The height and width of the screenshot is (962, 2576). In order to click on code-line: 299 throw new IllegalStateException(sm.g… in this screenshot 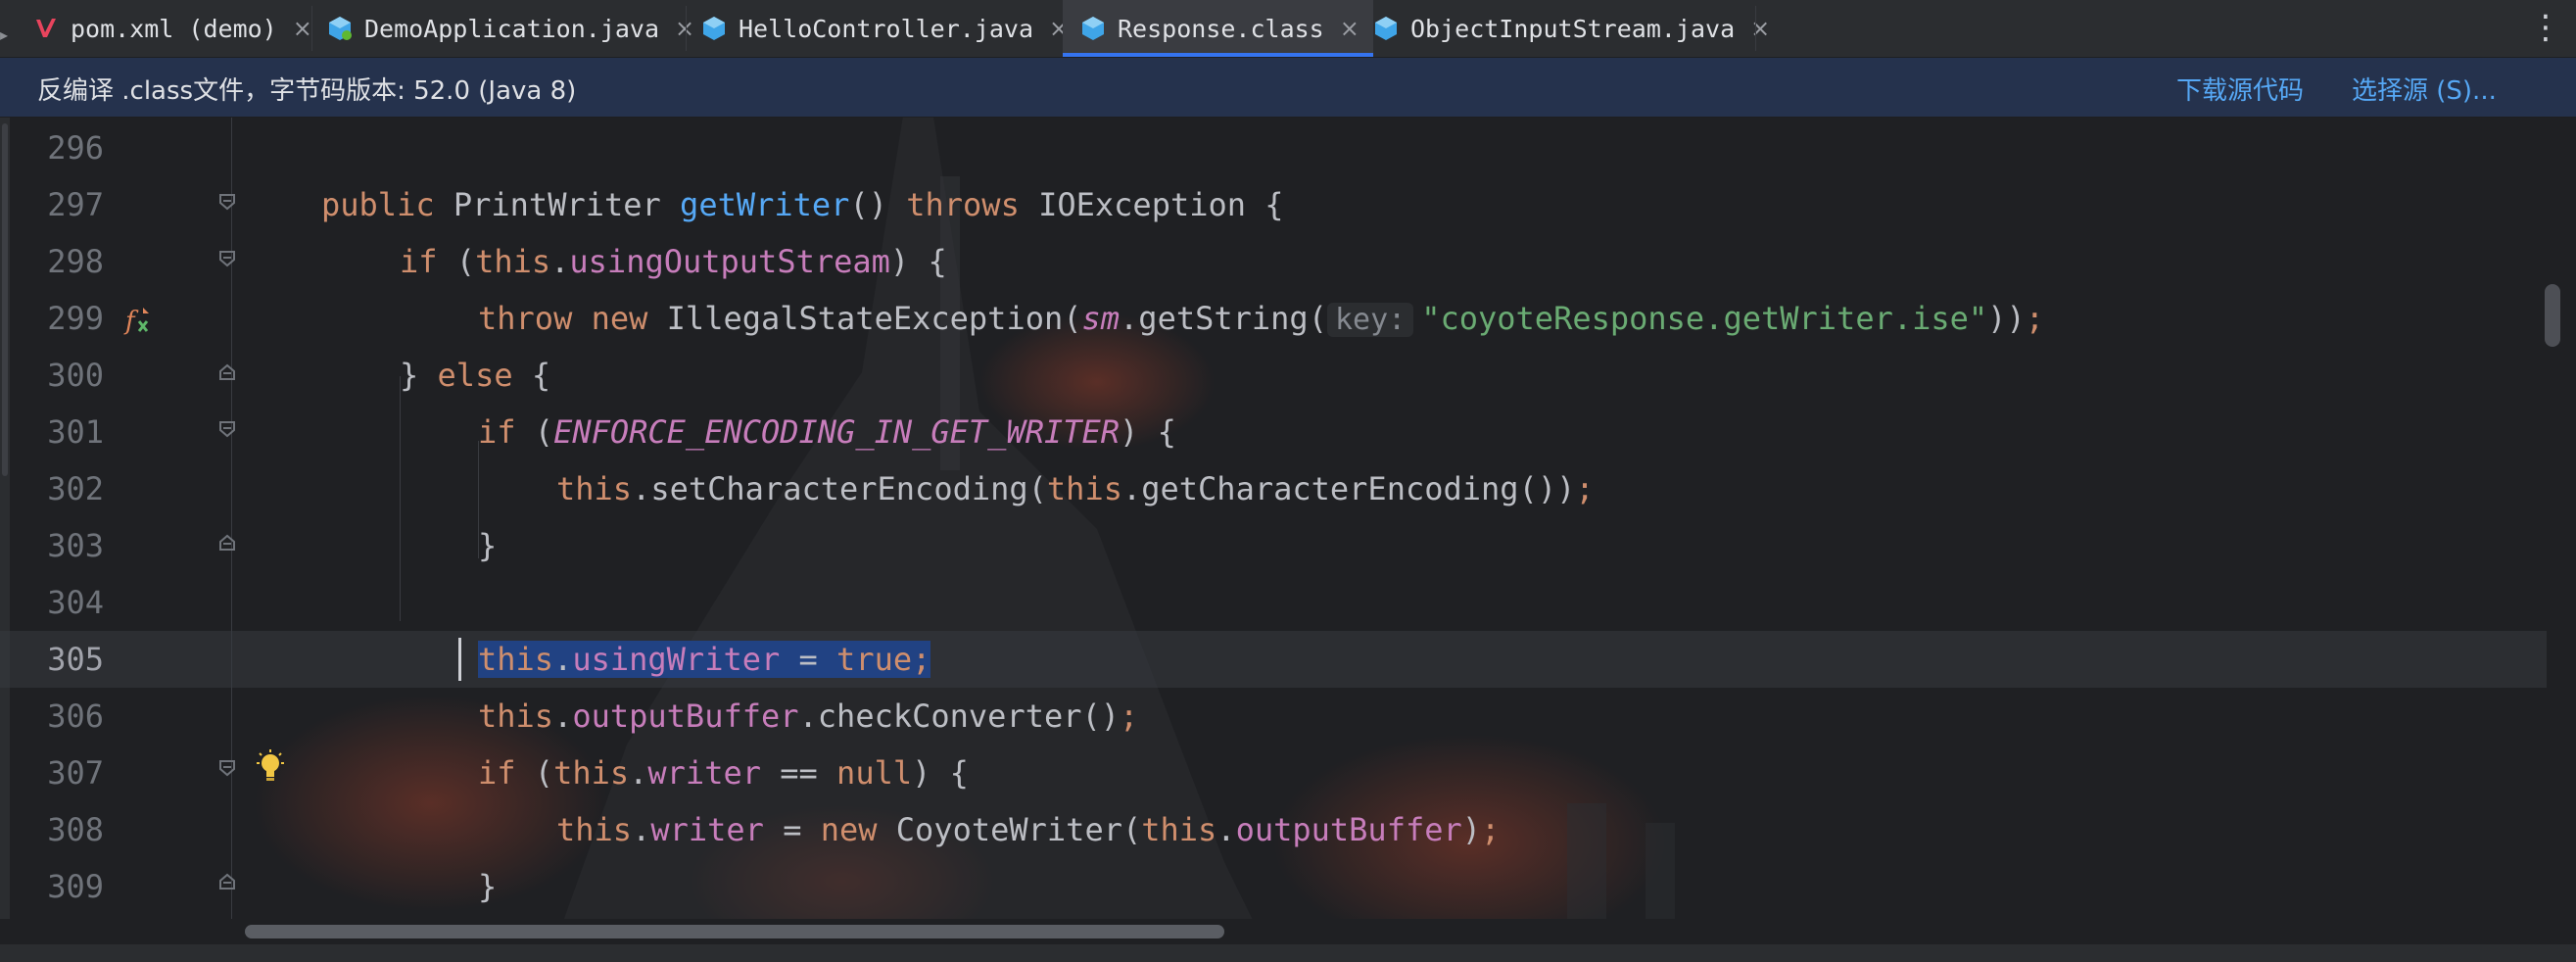, I will do `click(1273, 318)`.